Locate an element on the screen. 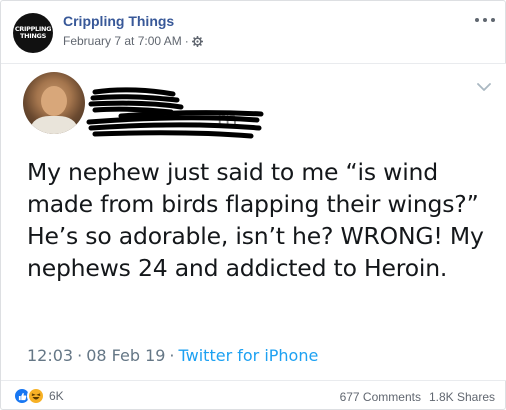  haha-reaction-icon is located at coordinates (36, 396).